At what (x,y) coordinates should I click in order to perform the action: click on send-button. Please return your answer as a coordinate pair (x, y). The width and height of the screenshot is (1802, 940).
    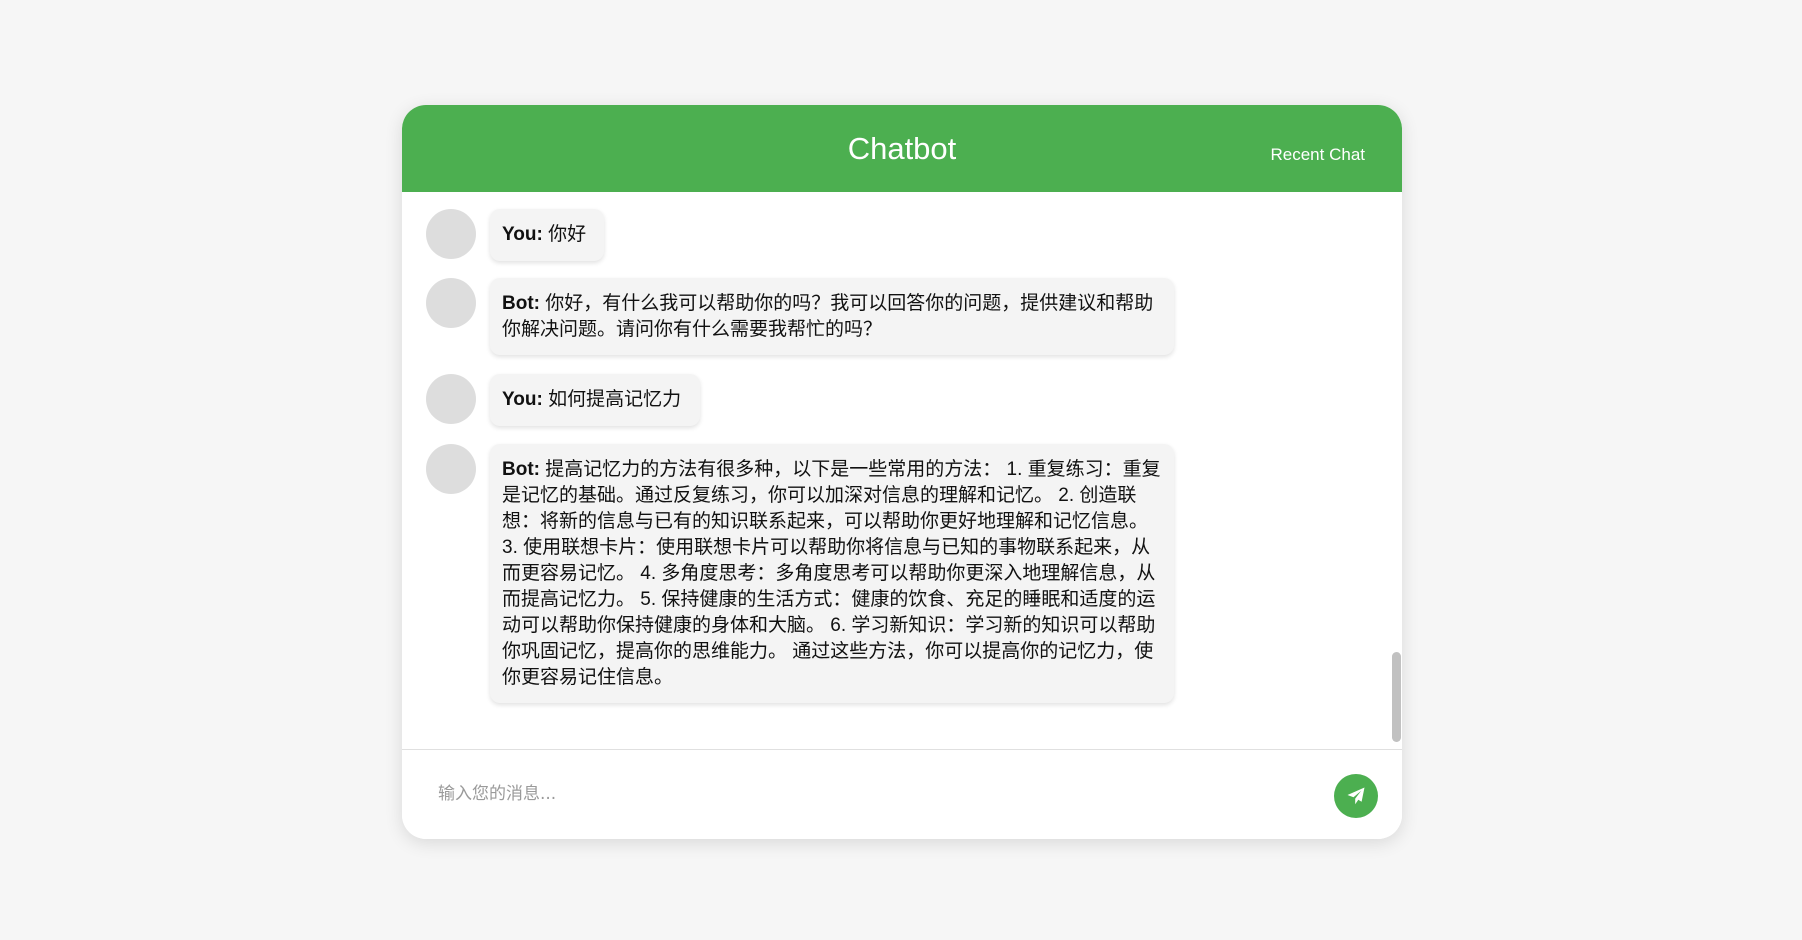
    Looking at the image, I should click on (1356, 796).